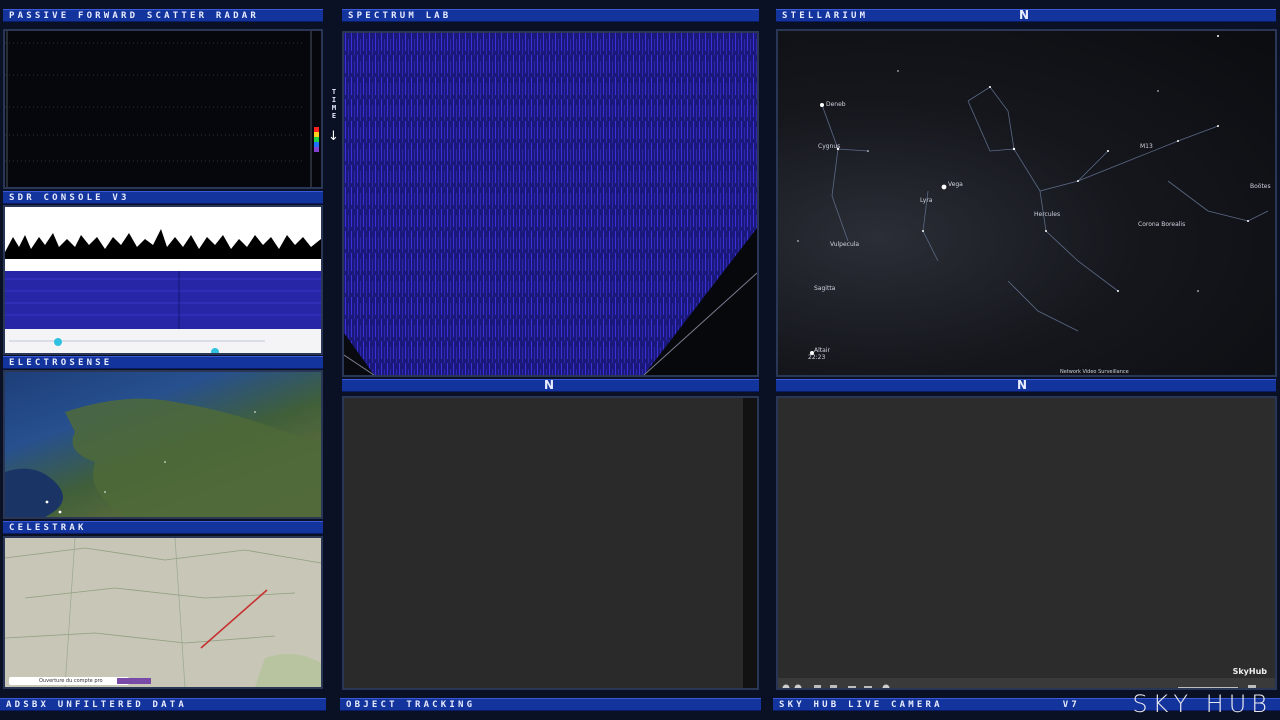  What do you see at coordinates (852, 687) in the screenshot?
I see `zoom-icon` at bounding box center [852, 687].